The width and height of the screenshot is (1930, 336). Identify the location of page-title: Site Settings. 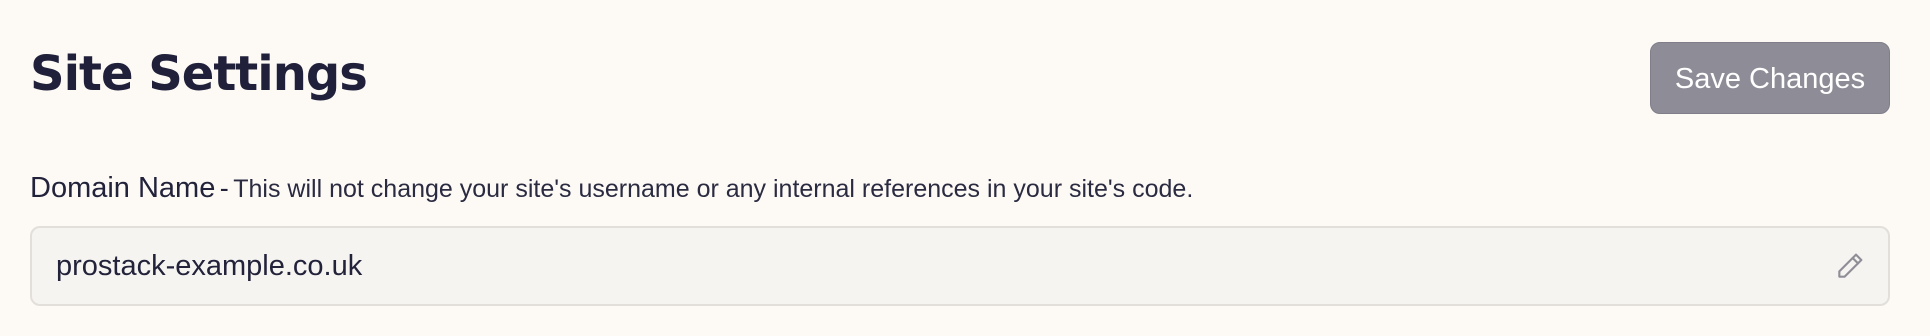
(199, 74).